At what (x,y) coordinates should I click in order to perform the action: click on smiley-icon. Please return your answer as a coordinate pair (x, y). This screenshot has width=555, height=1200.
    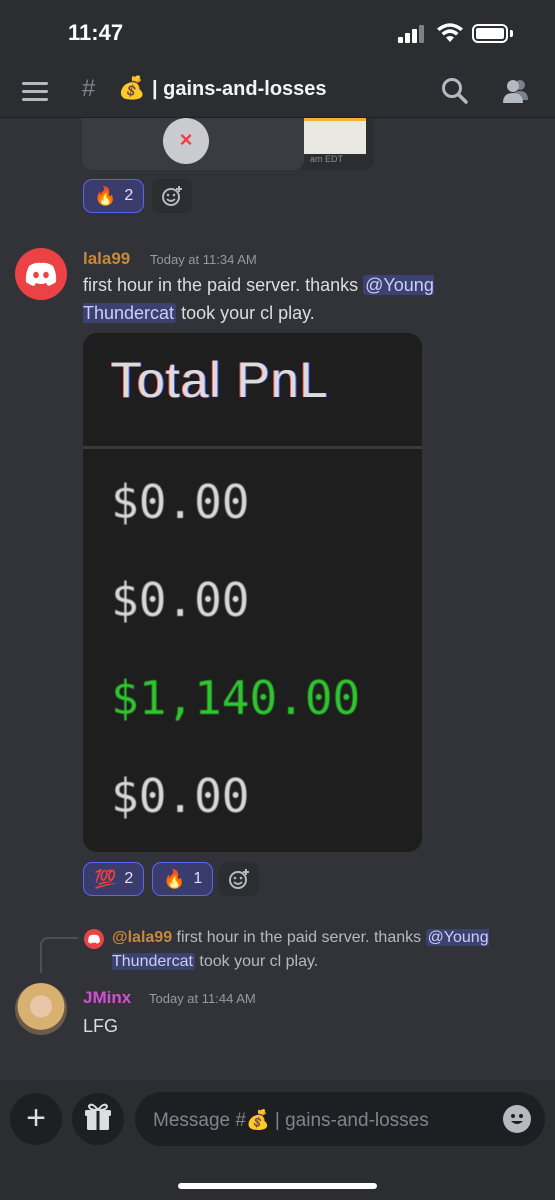
    Looking at the image, I should click on (517, 1119).